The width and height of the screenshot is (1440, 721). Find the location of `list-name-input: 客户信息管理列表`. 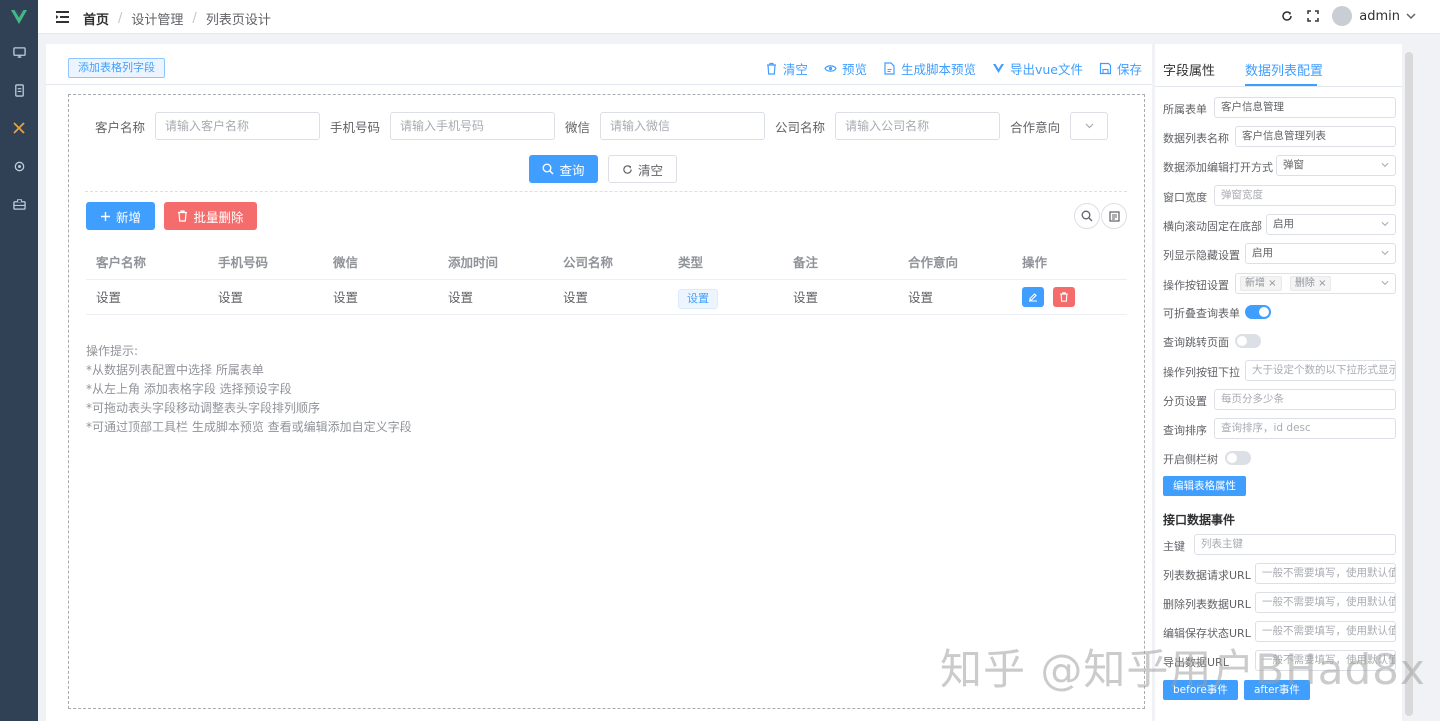

list-name-input: 客户信息管理列表 is located at coordinates (1315, 136).